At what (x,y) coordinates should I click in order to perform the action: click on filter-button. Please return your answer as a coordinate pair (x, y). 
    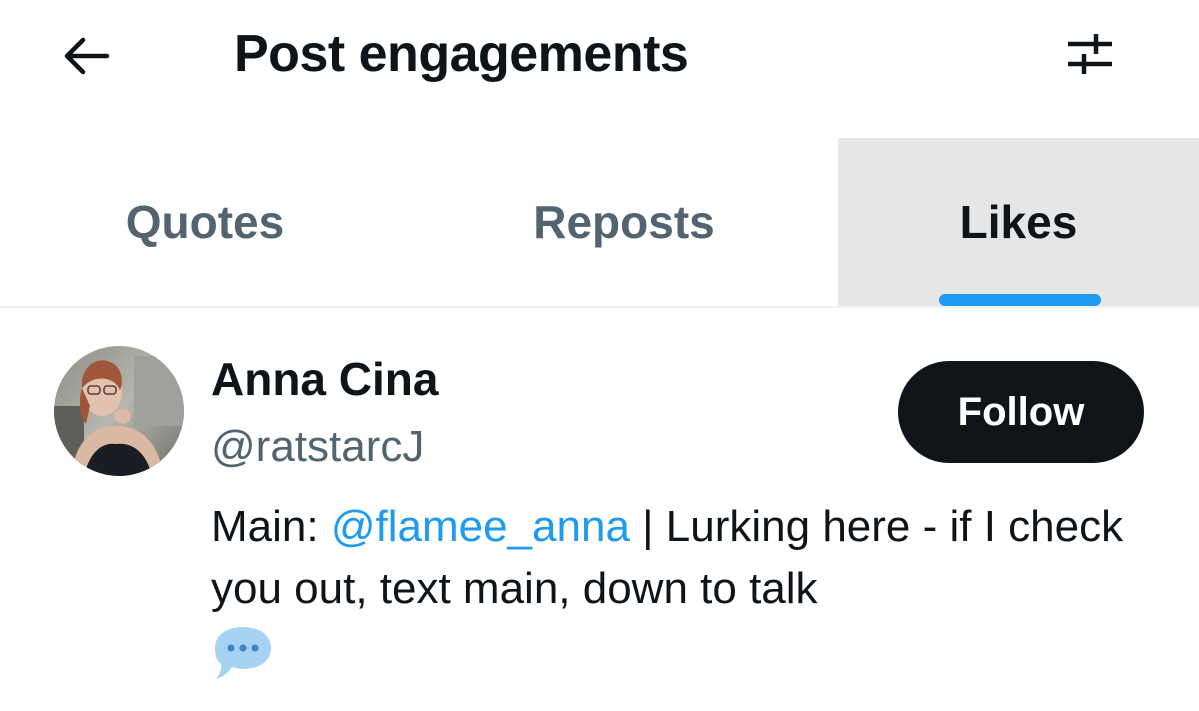
    Looking at the image, I should click on (1090, 54).